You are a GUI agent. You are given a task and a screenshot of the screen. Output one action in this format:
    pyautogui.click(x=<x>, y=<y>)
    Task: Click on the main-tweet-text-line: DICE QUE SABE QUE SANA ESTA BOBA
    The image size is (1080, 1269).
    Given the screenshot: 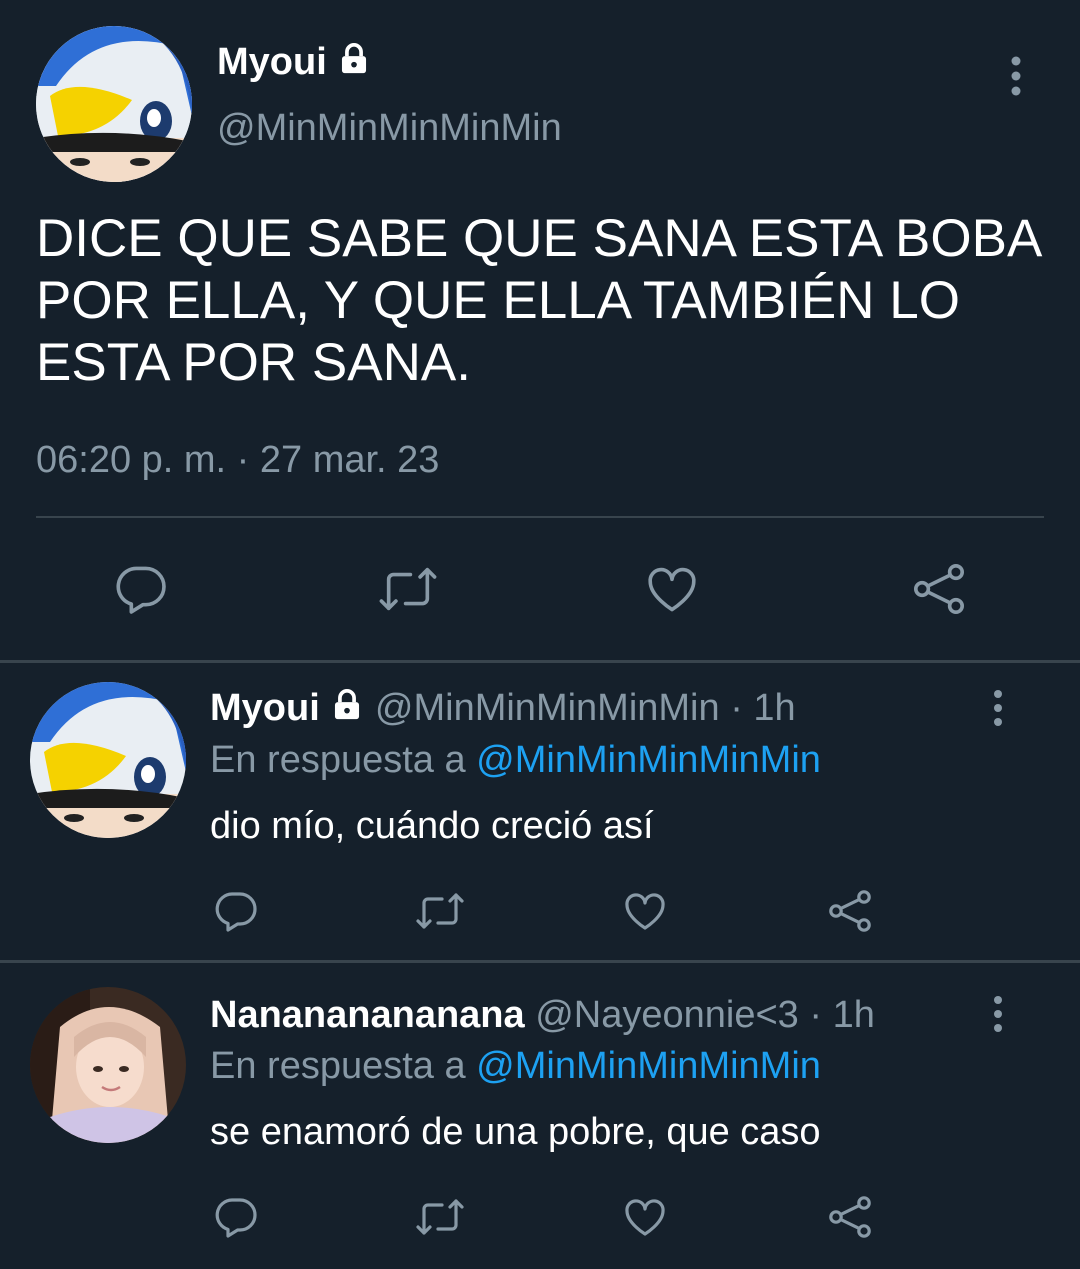 What is the action you would take?
    pyautogui.click(x=539, y=238)
    